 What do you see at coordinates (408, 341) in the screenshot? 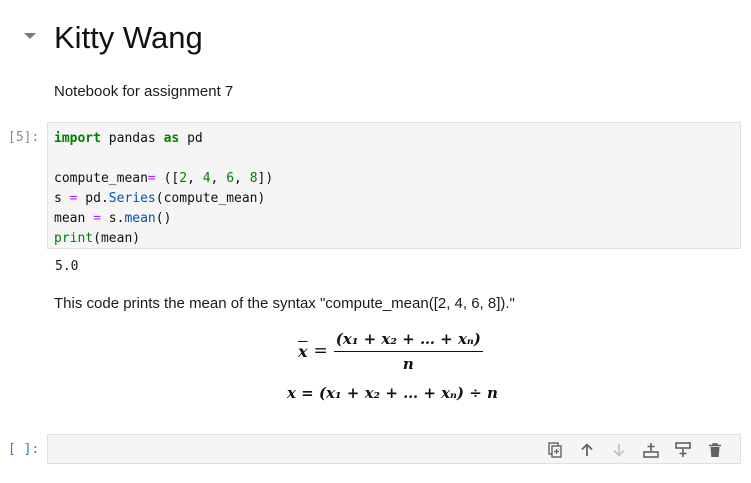
I see `formula-numerator: (x₁ + x₂ + … + xₙ)` at bounding box center [408, 341].